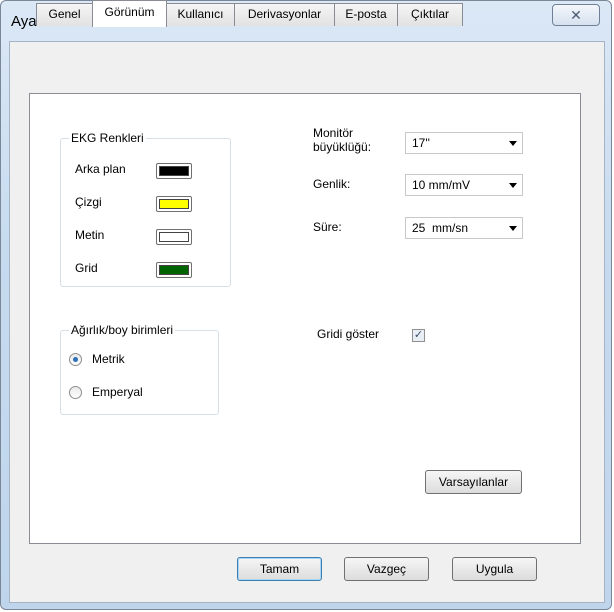 This screenshot has height=612, width=614. I want to click on monitor-size-label: Monitör büyüklüğü:, so click(342, 140).